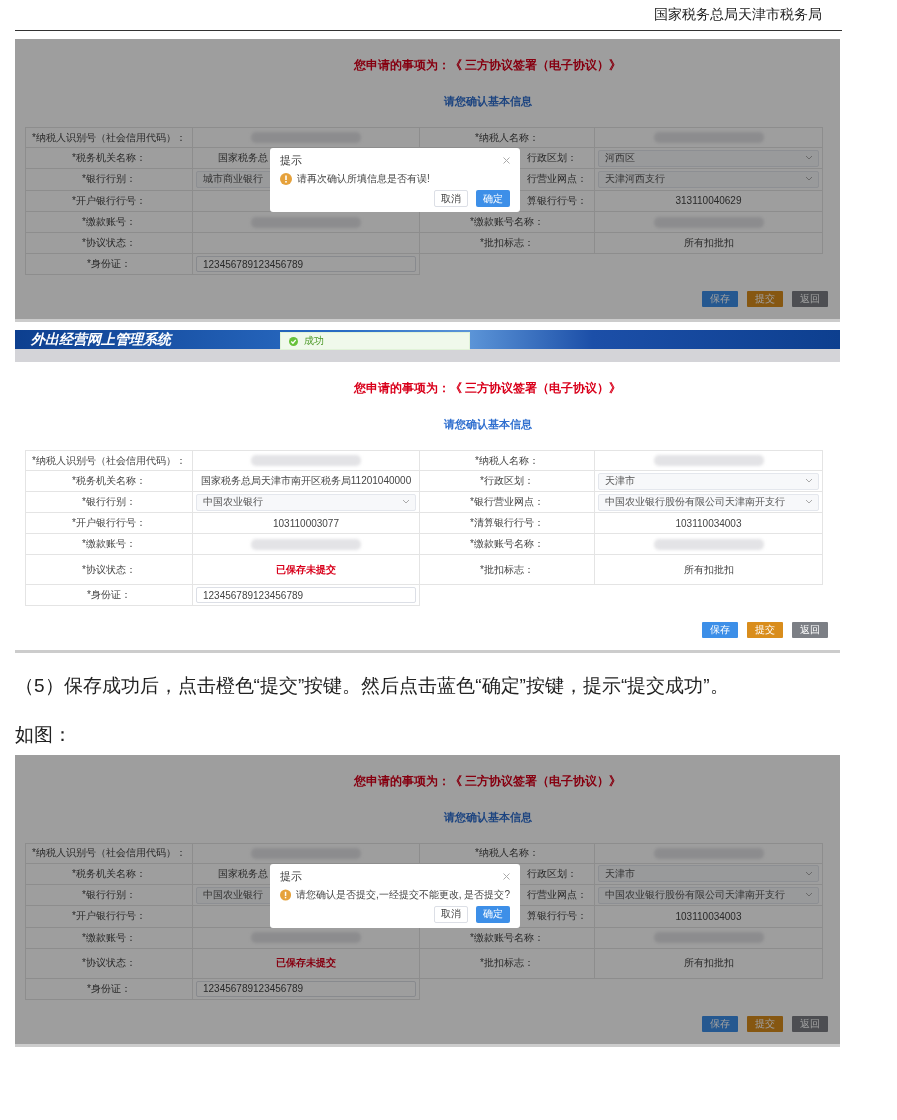  What do you see at coordinates (306, 481) in the screenshot?
I see `field-value: 国家税务总局天津市南开区税务局11201040000` at bounding box center [306, 481].